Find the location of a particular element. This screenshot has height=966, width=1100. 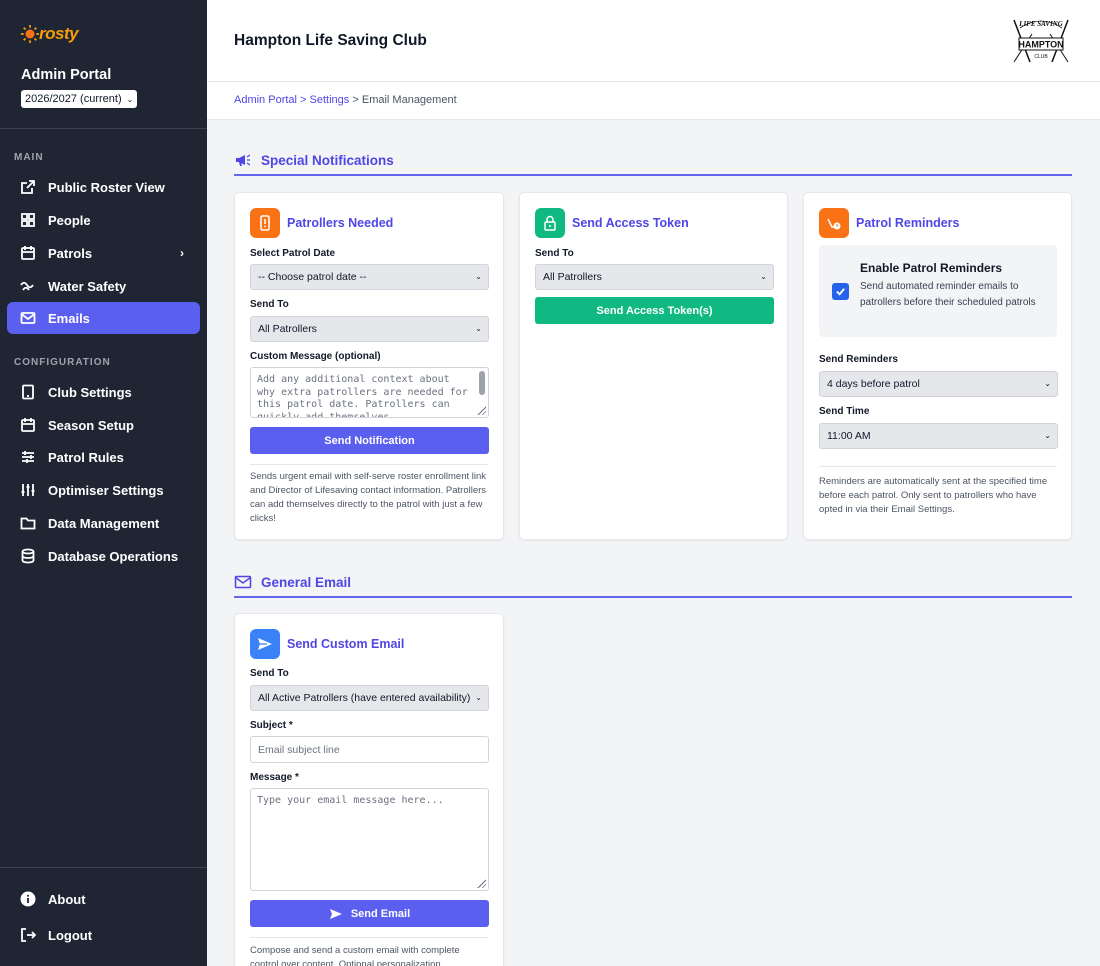

enable-reminders-checkbox is located at coordinates (840, 291).